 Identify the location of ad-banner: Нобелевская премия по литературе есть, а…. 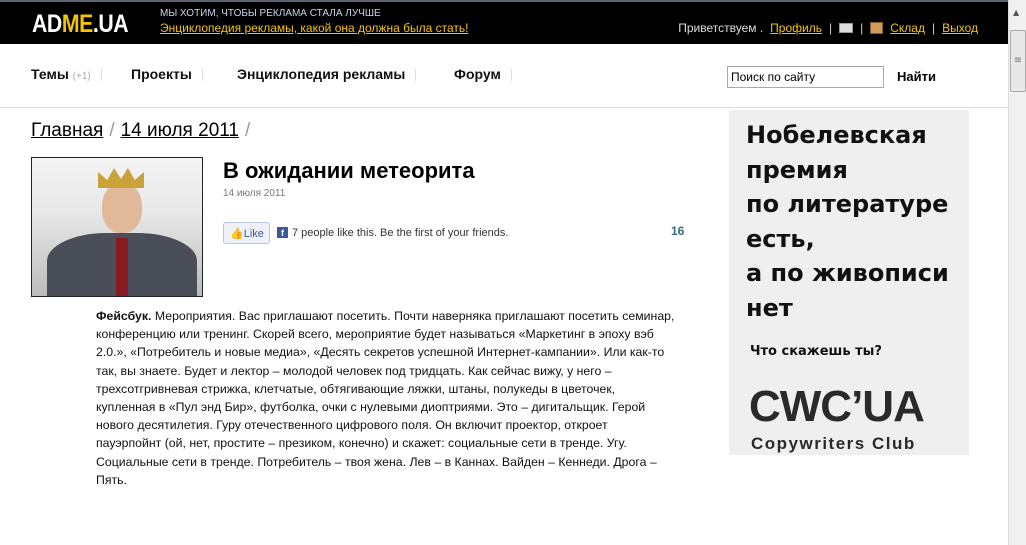
(849, 282).